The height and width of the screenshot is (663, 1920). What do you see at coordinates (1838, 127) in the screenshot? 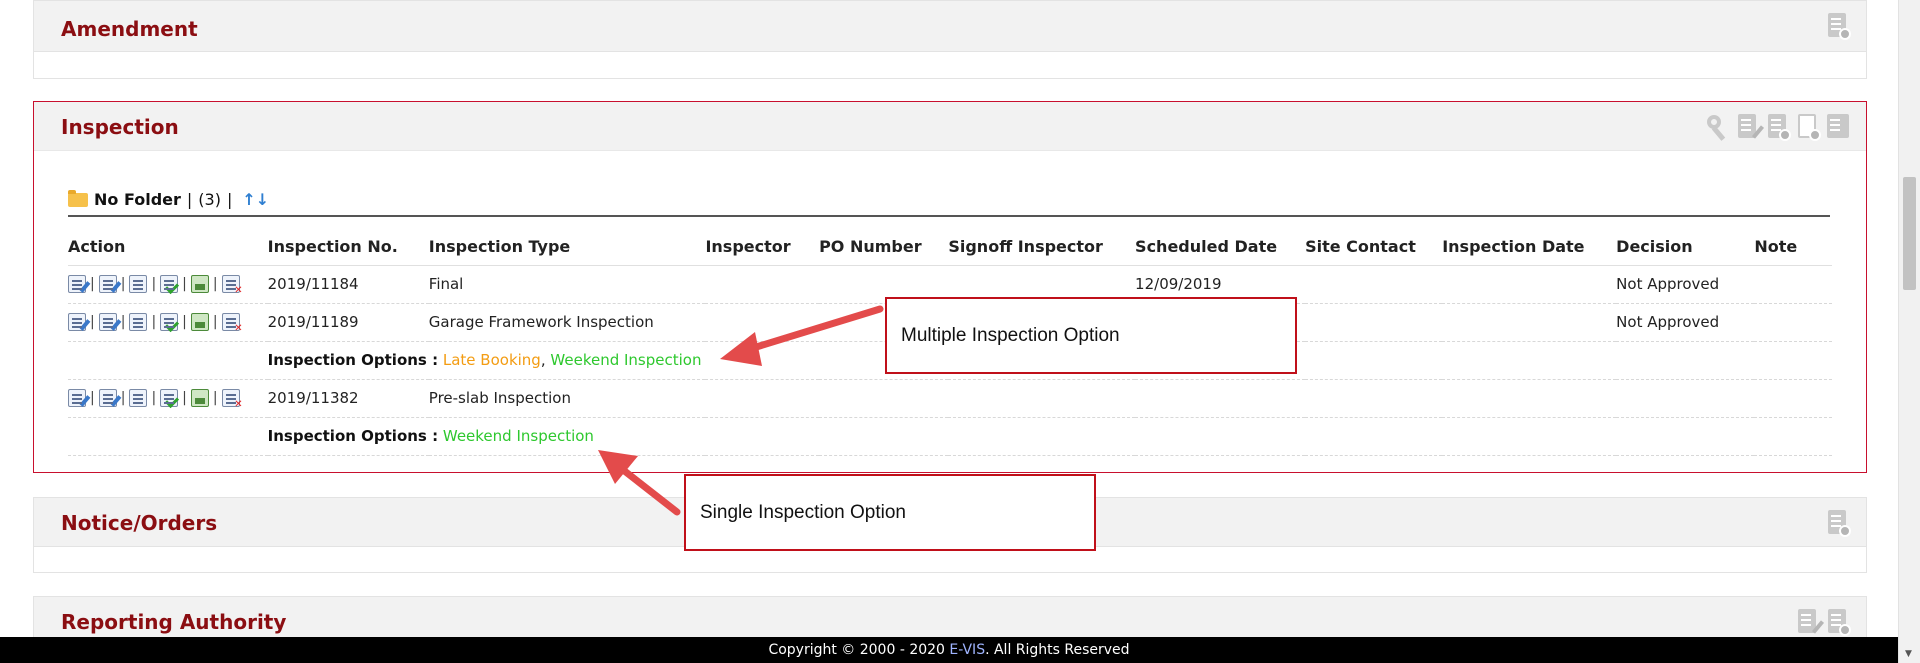
I see `folder-doc-icon` at bounding box center [1838, 127].